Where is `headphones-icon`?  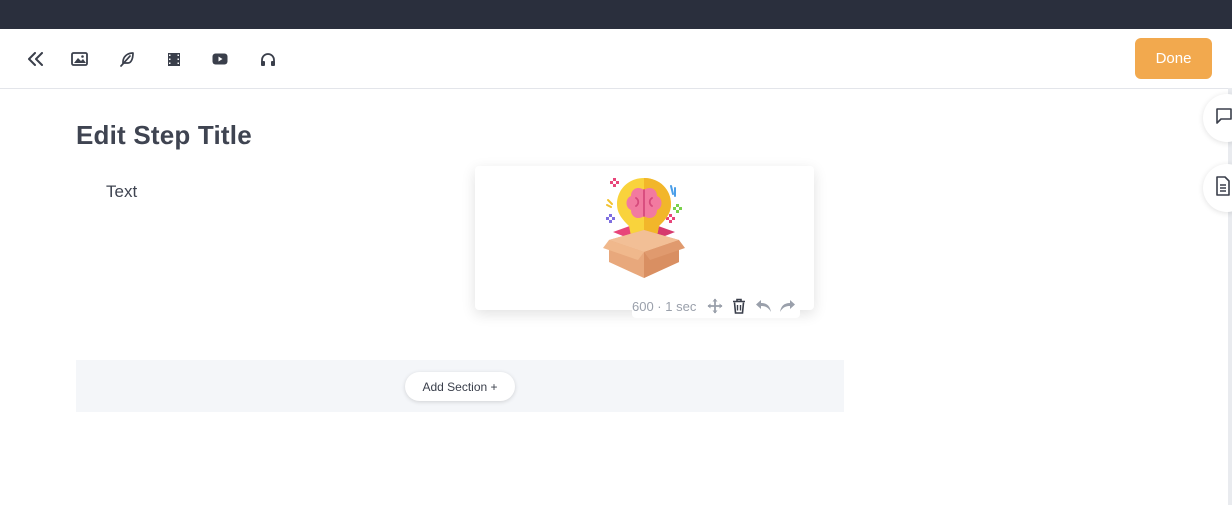
headphones-icon is located at coordinates (268, 59).